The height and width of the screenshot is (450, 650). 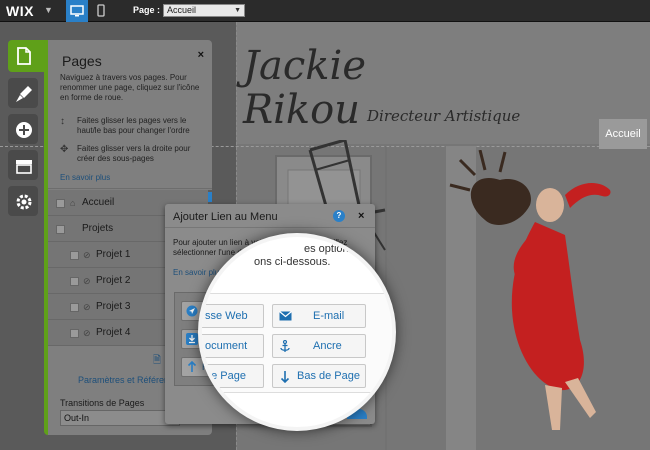 I want to click on brush-icon, so click(x=24, y=94).